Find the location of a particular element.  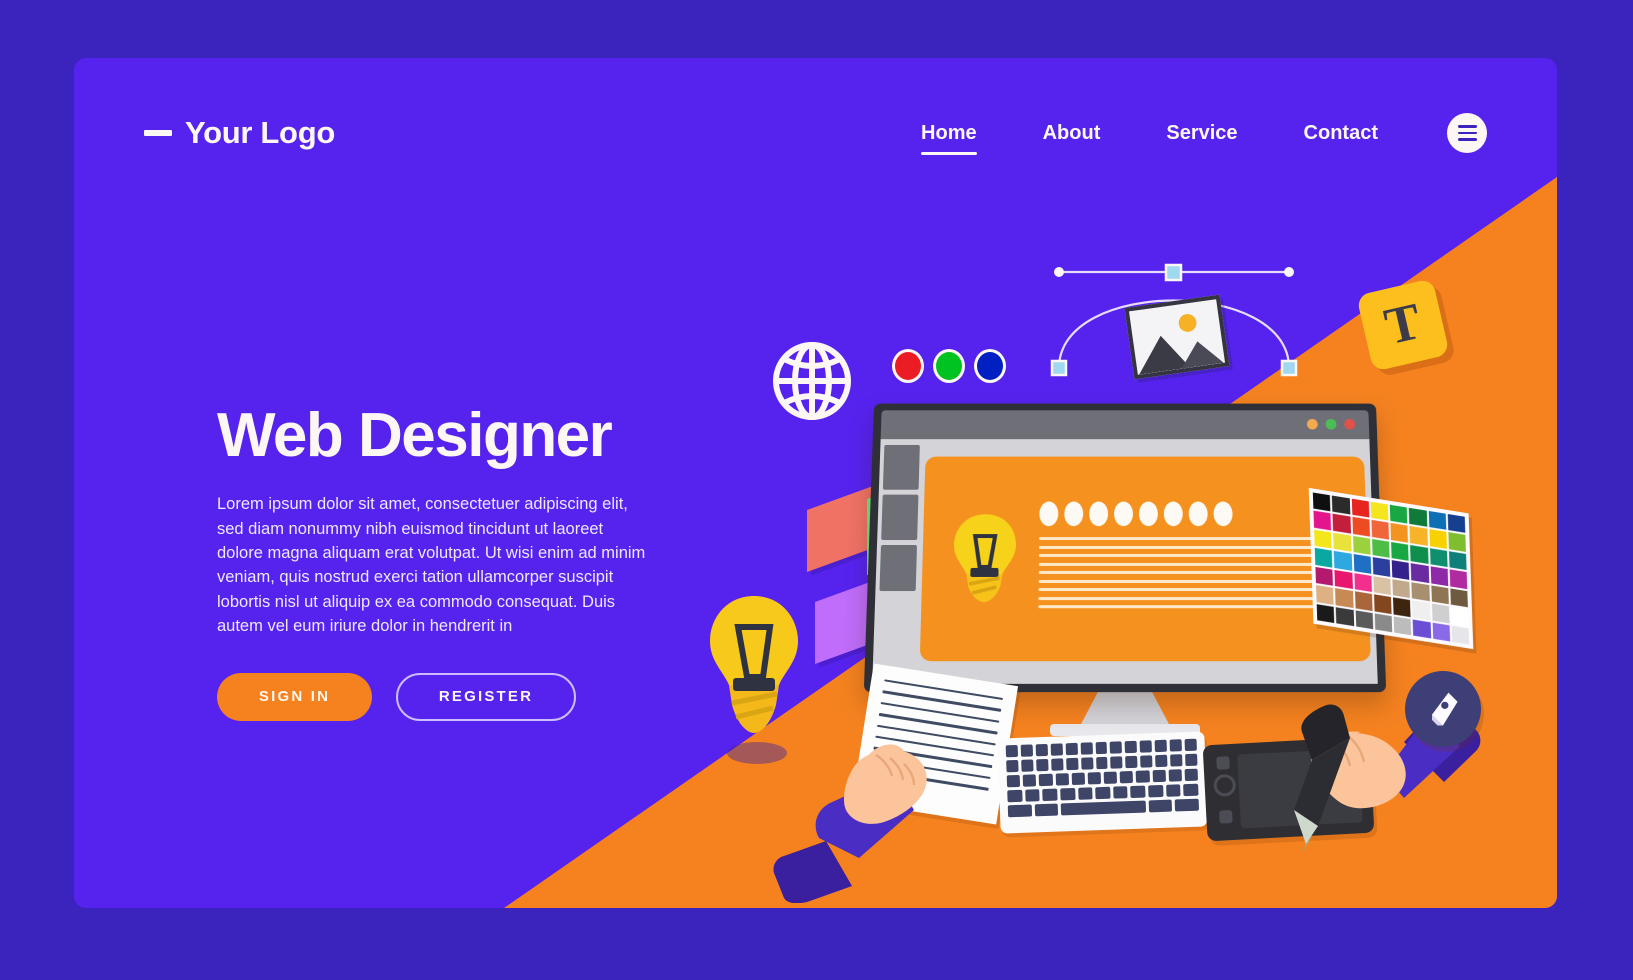

canvas-text-lines is located at coordinates (1190, 573).